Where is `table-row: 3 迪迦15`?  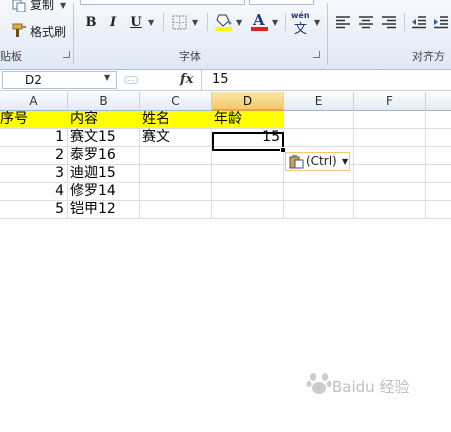 table-row: 3 迪迦15 is located at coordinates (225, 174).